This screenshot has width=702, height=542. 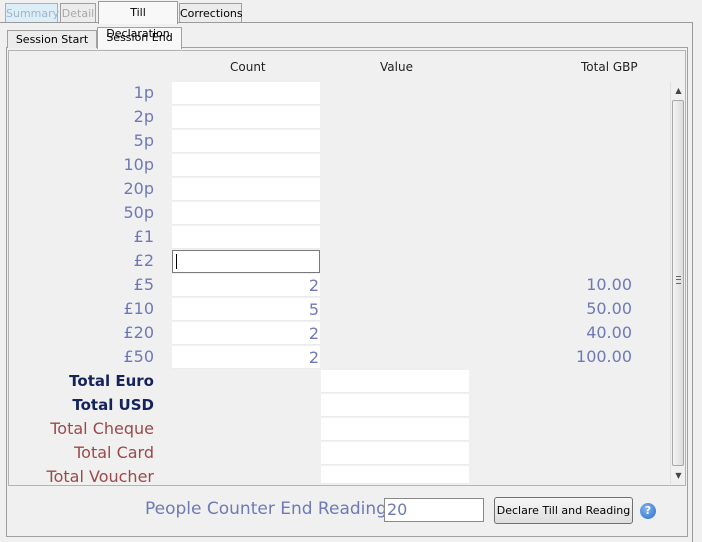 What do you see at coordinates (52, 39) in the screenshot?
I see `subtab-session-start: Session Start` at bounding box center [52, 39].